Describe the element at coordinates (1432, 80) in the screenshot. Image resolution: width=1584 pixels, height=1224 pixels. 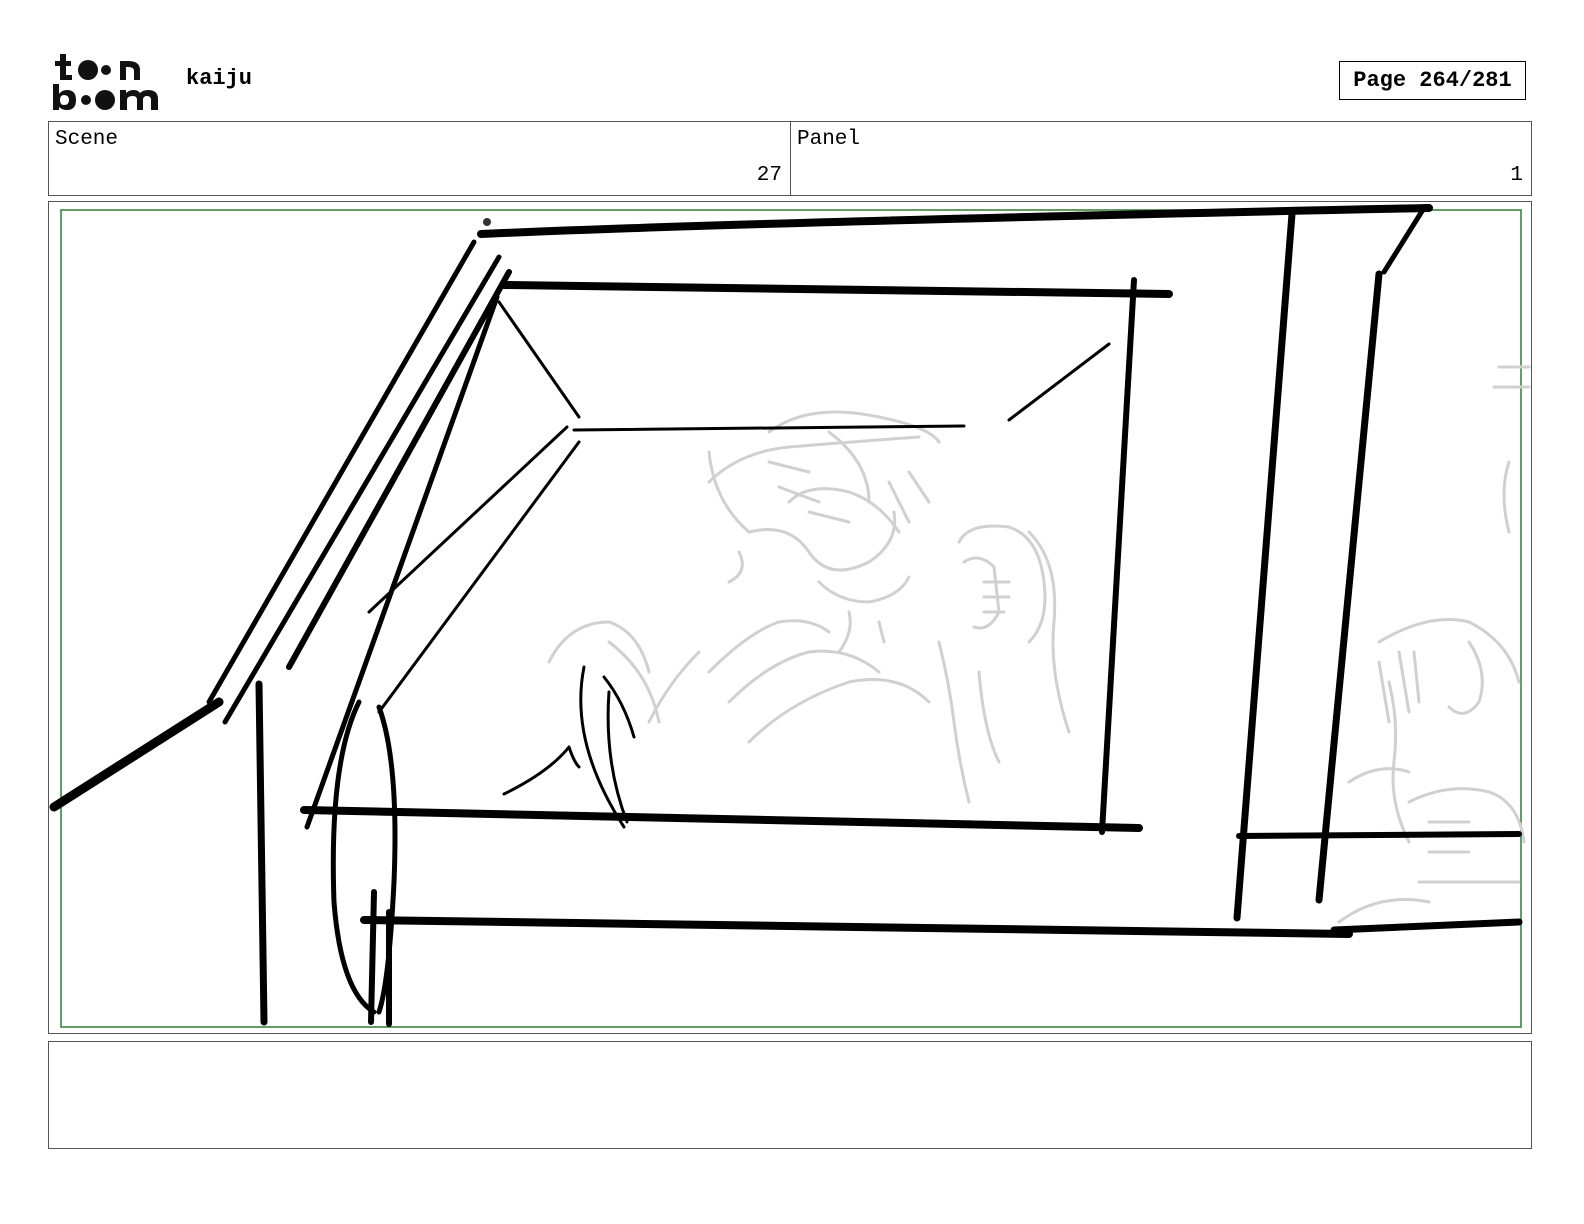
I see `page-number: Page 264/281` at that location.